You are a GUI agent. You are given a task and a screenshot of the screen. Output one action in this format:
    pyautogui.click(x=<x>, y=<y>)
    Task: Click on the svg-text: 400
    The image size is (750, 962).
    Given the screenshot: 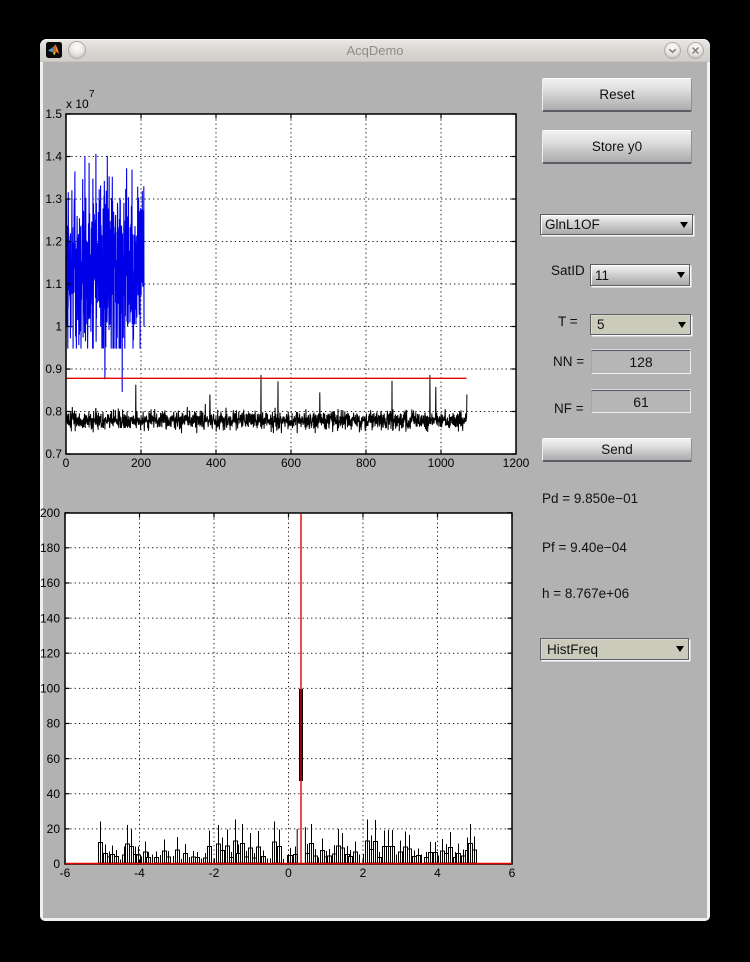 What is the action you would take?
    pyautogui.click(x=216, y=463)
    